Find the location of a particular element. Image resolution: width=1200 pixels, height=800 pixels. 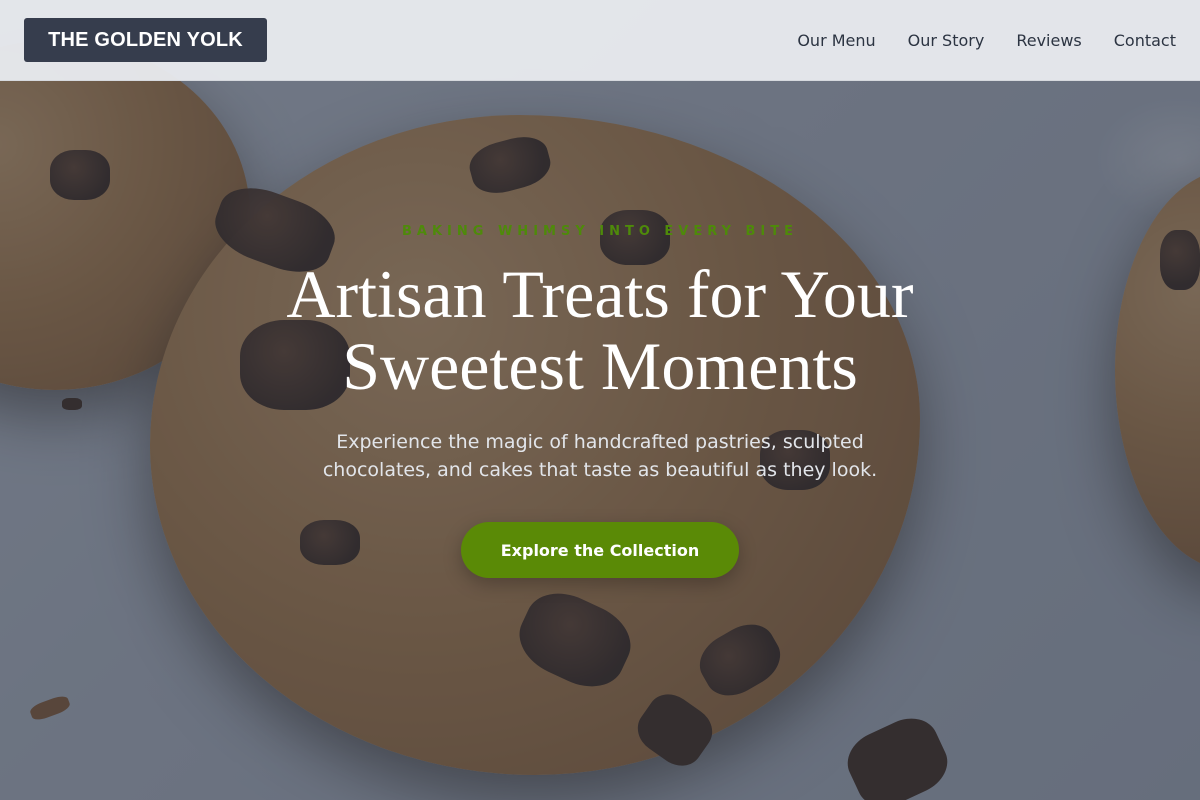

hero-eyebrow-tagline: Baking whimsy into every bite is located at coordinates (600, 231).